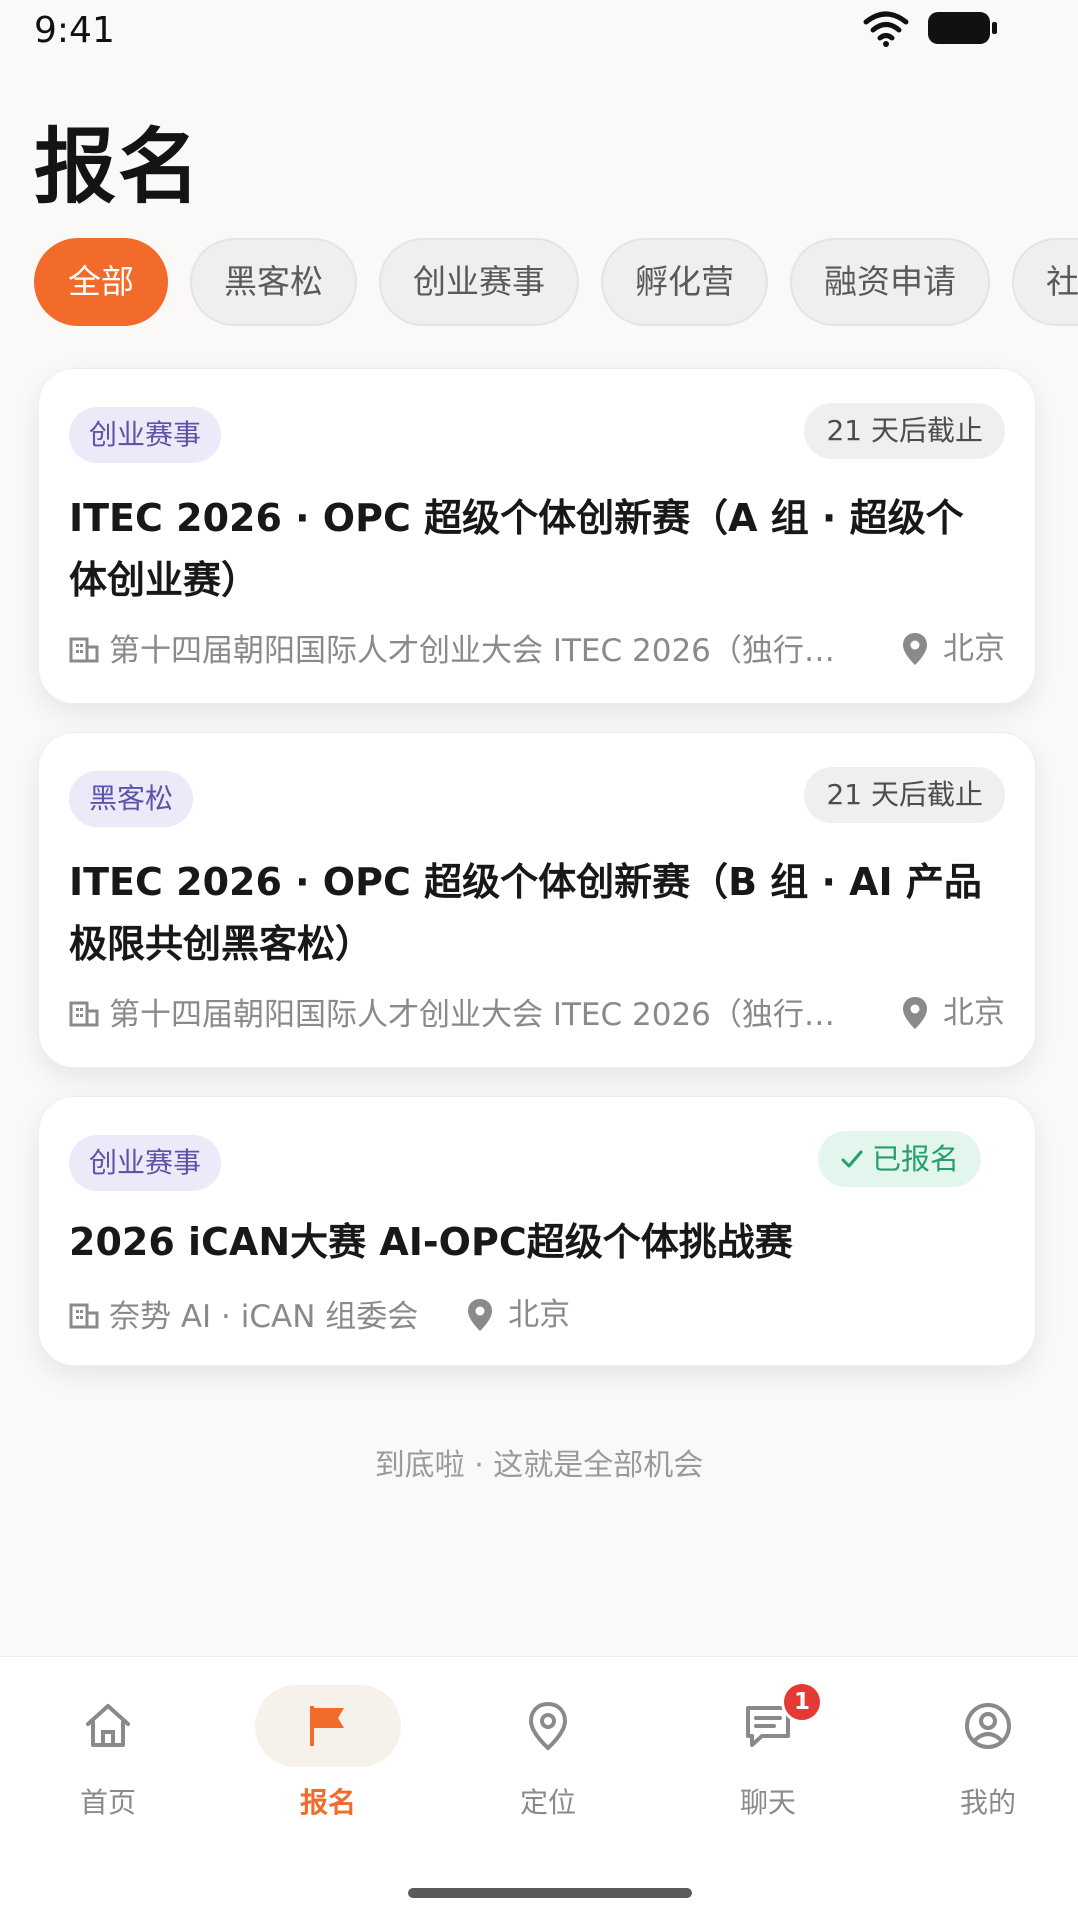 This screenshot has width=1078, height=1918. Describe the element at coordinates (684, 282) in the screenshot. I see `filter-chip-incubator: 孵化营` at that location.